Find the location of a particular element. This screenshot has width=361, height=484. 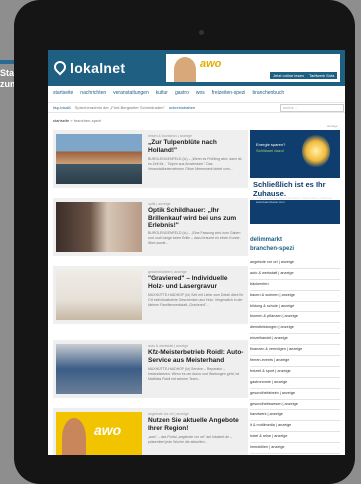

breadcrumb: startseite » branchen-spezi is located at coordinates (77, 120).